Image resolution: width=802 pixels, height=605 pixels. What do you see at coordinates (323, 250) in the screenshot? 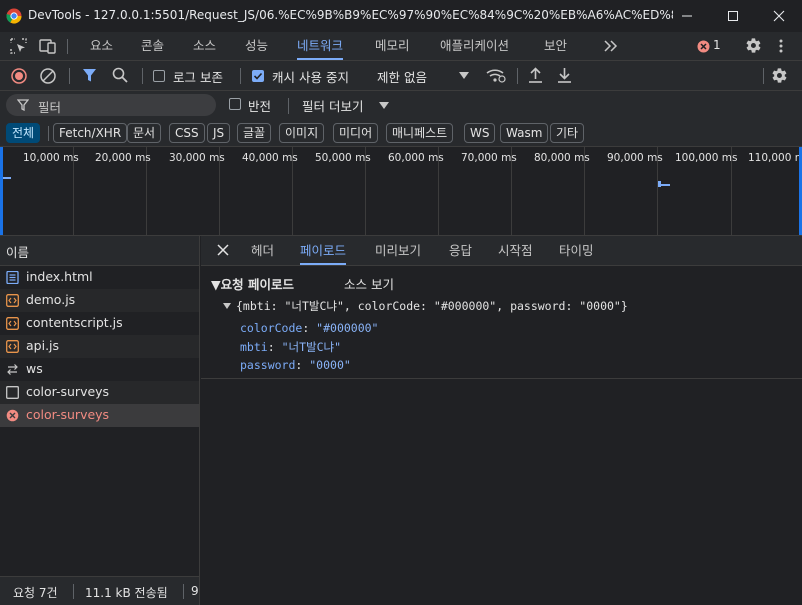
I see `tab-payload: 페이로드` at bounding box center [323, 250].